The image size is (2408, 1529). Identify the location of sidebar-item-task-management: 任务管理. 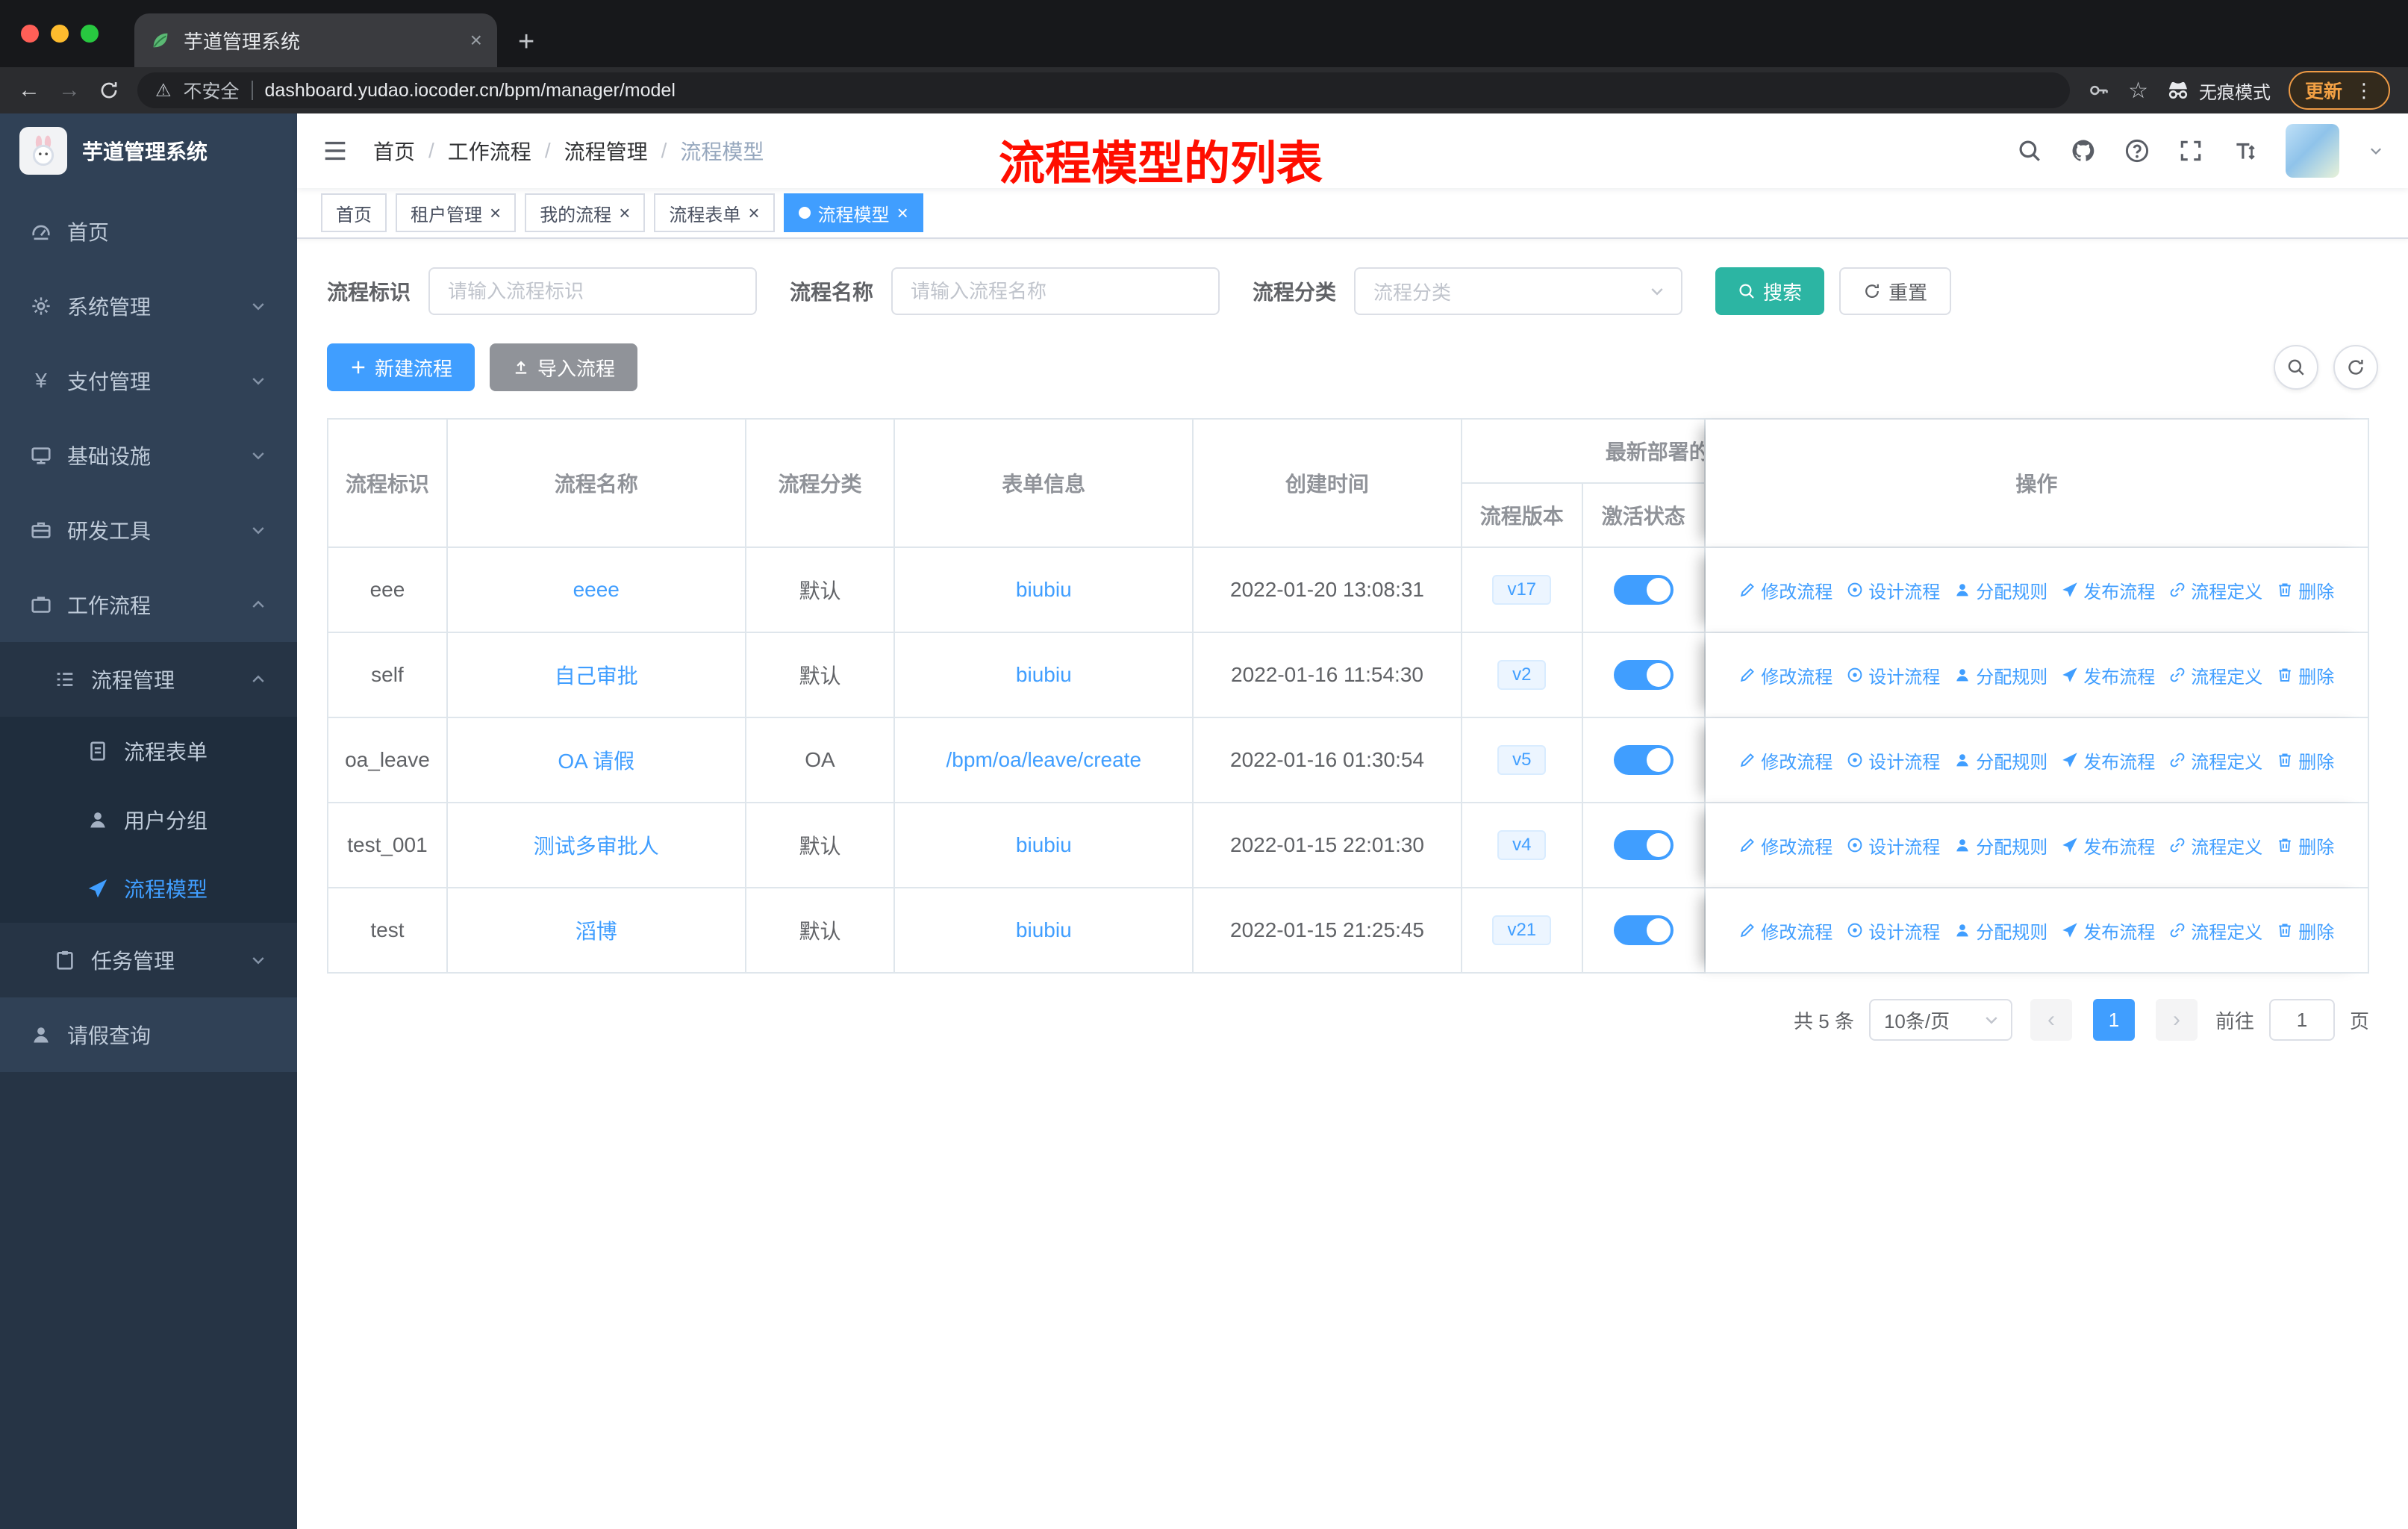
(148, 960).